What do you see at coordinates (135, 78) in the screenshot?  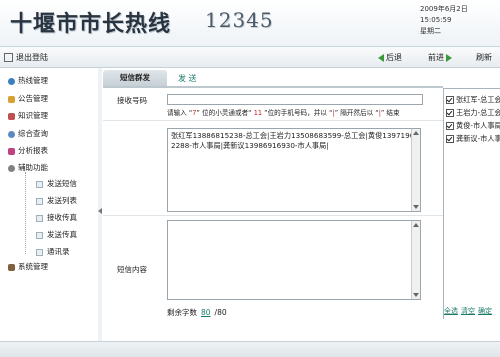 I see `tab-group-sms: 短信群发` at bounding box center [135, 78].